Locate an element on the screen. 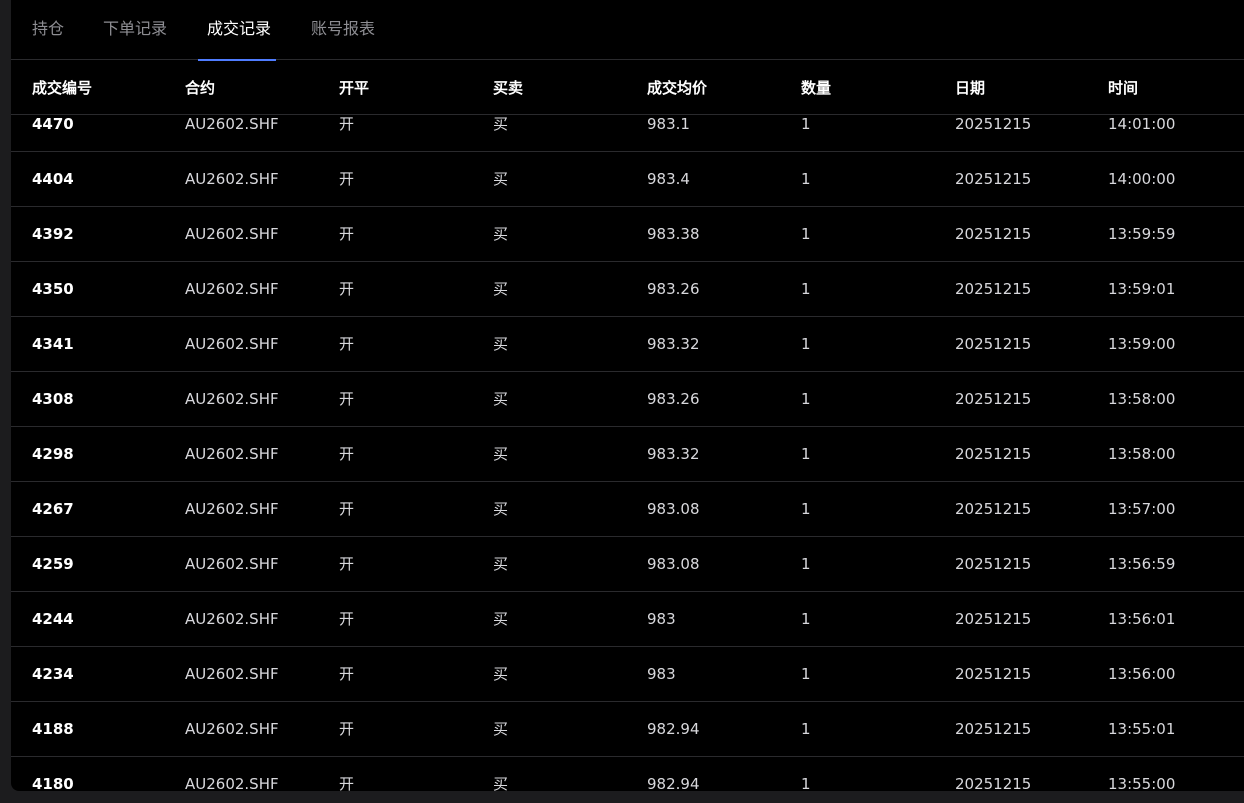 The width and height of the screenshot is (1244, 803). cell-avg-price: 983.32 is located at coordinates (673, 454).